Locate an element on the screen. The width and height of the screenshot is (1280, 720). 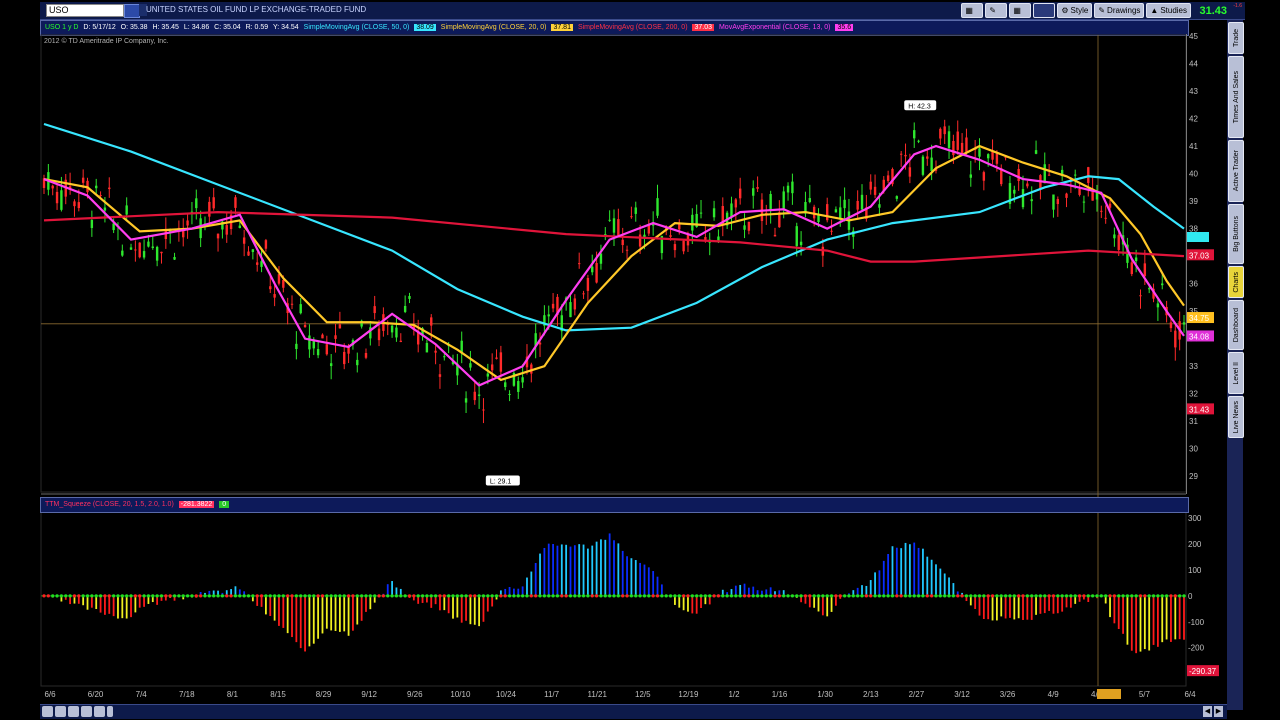
tab-live-news: Live News is located at coordinates (1236, 417).